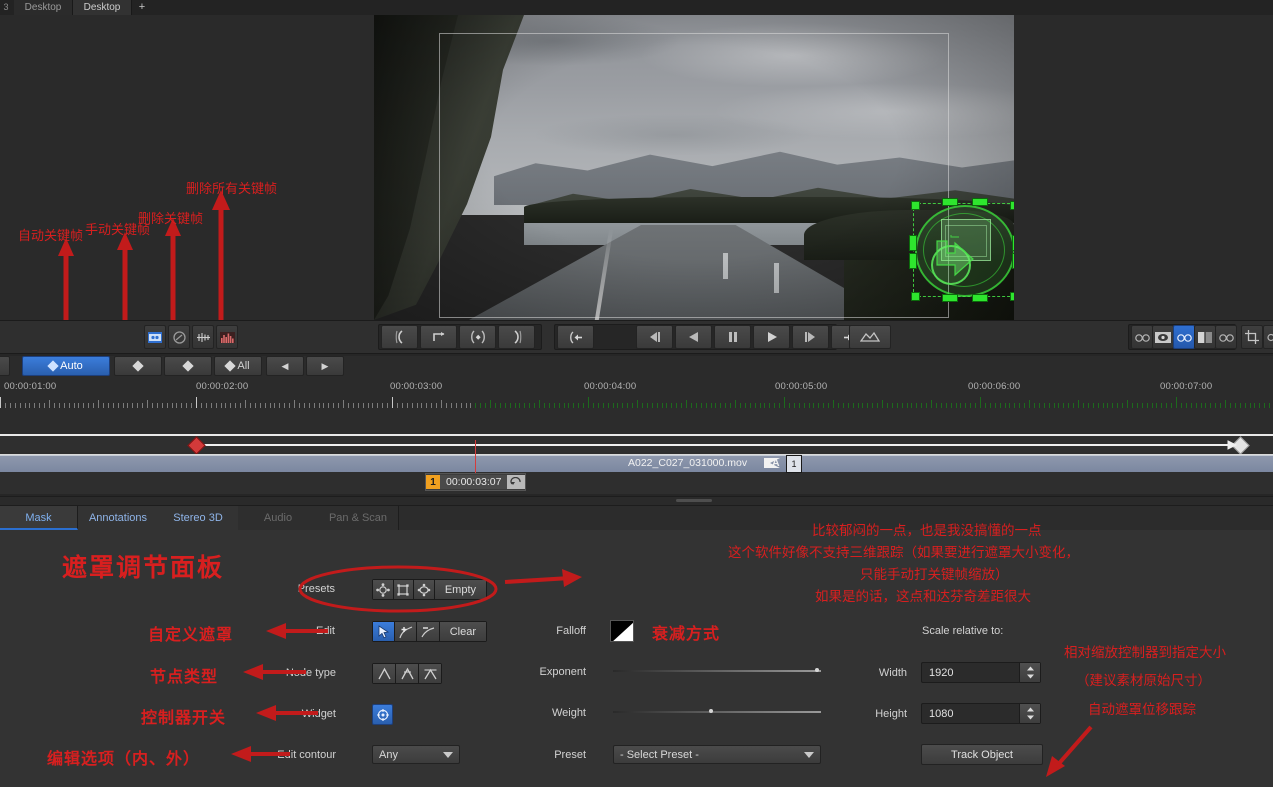 The height and width of the screenshot is (787, 1273). I want to click on mono-view-icon, so click(1142, 337).